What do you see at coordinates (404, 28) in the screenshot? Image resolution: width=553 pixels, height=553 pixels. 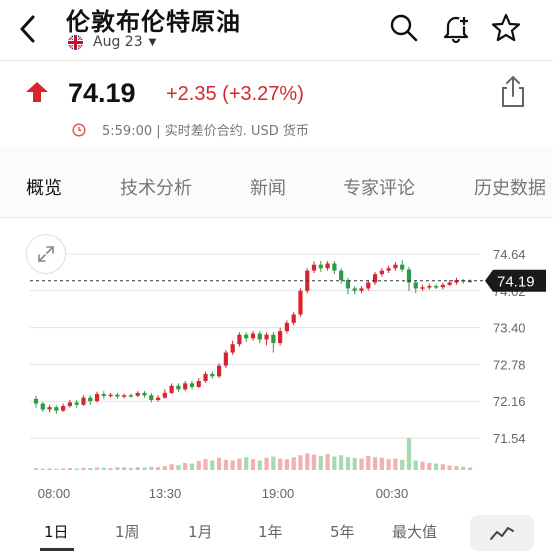 I see `search-icon` at bounding box center [404, 28].